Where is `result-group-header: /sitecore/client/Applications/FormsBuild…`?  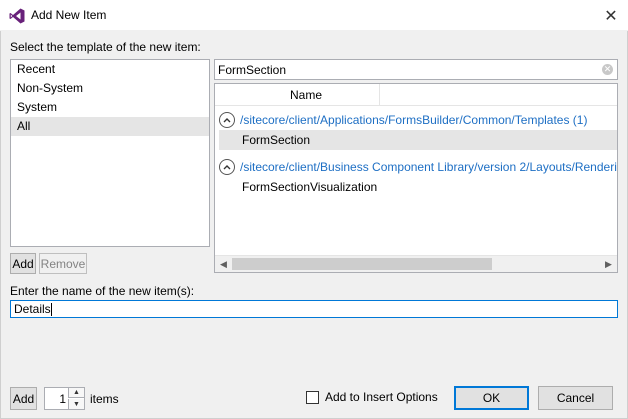
result-group-header: /sitecore/client/Applications/FormsBuild… is located at coordinates (403, 120).